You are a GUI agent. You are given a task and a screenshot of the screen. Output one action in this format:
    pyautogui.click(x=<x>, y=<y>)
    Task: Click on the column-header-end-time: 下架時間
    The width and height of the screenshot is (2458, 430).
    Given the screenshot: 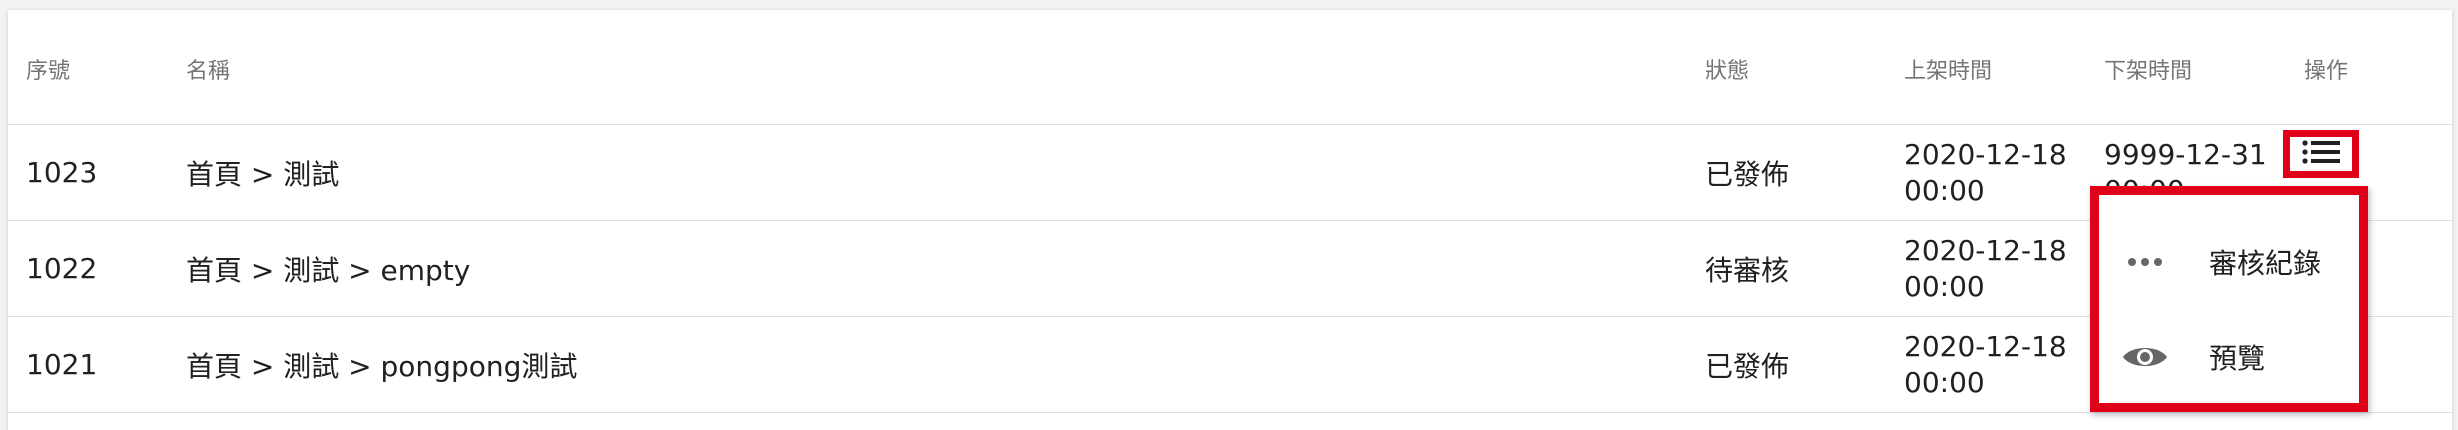 What is the action you would take?
    pyautogui.click(x=2148, y=71)
    